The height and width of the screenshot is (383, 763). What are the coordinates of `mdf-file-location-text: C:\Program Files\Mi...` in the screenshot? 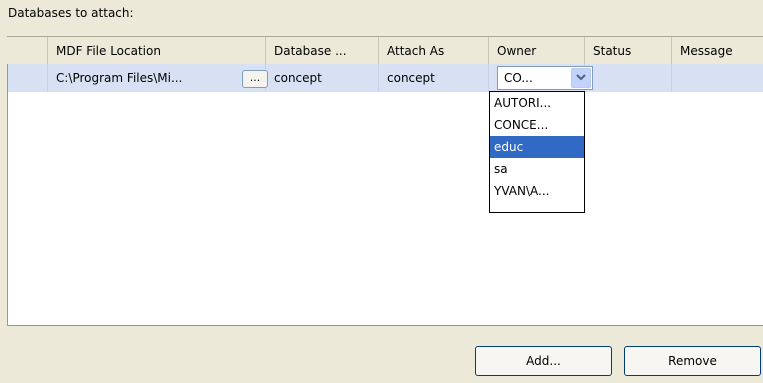 It's located at (119, 78).